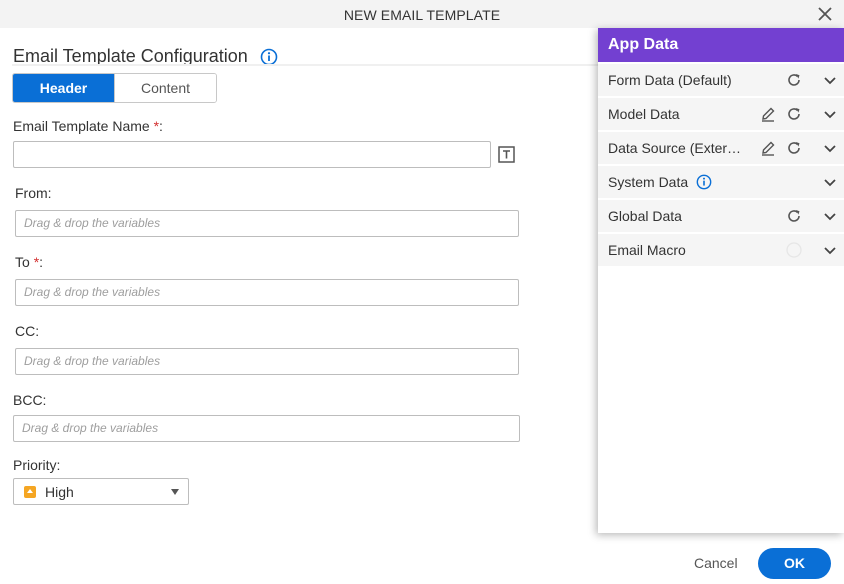  What do you see at coordinates (825, 14) in the screenshot?
I see `close-icon` at bounding box center [825, 14].